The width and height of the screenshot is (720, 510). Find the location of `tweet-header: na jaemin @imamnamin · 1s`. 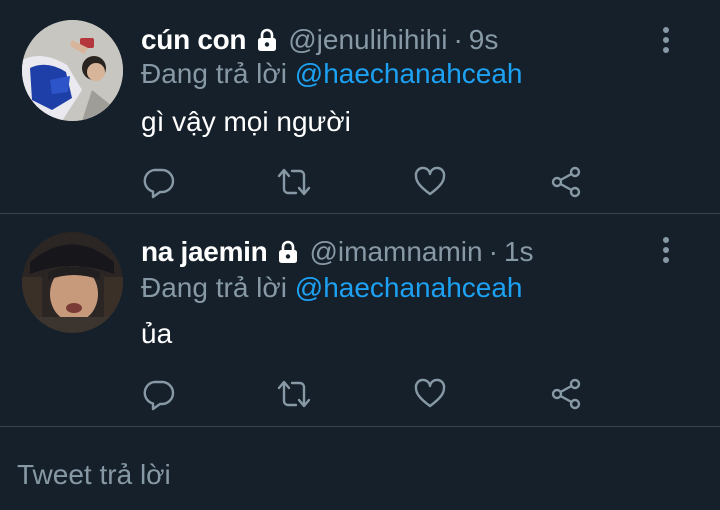

tweet-header: na jaemin @imamnamin · 1s is located at coordinates (337, 252).